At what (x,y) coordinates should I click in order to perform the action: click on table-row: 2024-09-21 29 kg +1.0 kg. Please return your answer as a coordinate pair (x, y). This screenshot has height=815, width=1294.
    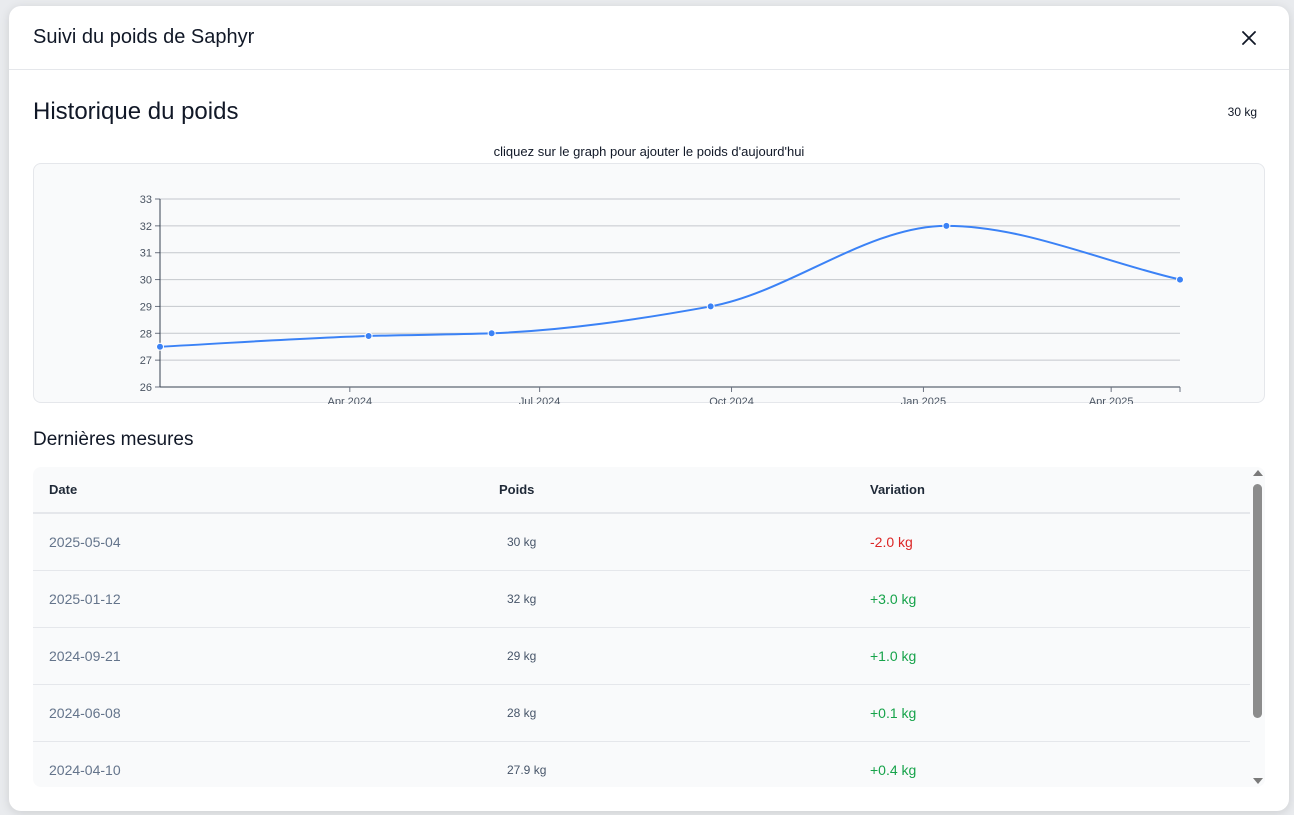
    Looking at the image, I should click on (641, 656).